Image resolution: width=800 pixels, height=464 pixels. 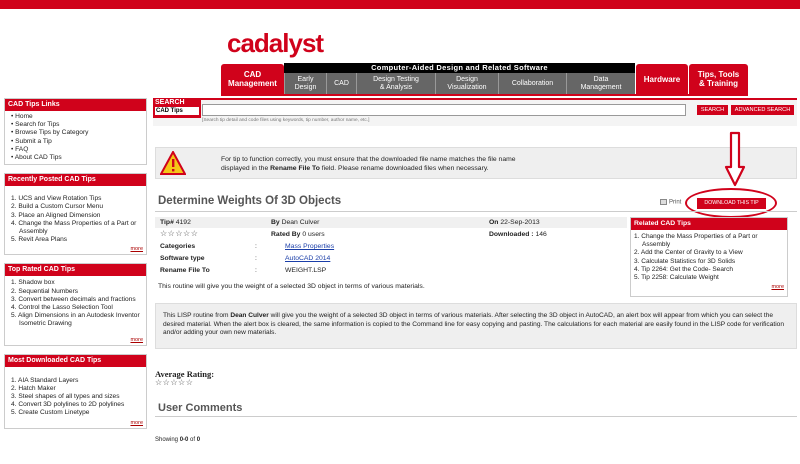 What do you see at coordinates (600, 83) in the screenshot?
I see `nav-data-management: Data Management` at bounding box center [600, 83].